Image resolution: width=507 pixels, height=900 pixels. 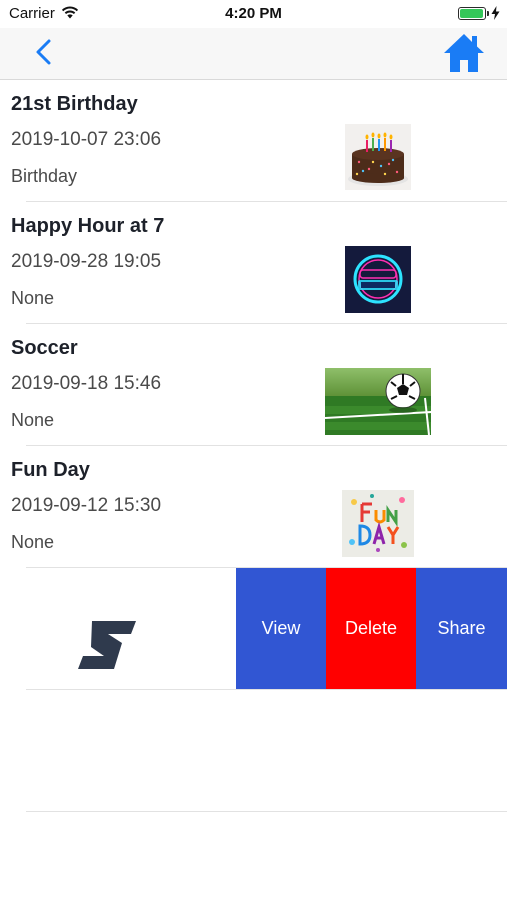 I want to click on charging-bolt-icon, so click(x=495, y=13).